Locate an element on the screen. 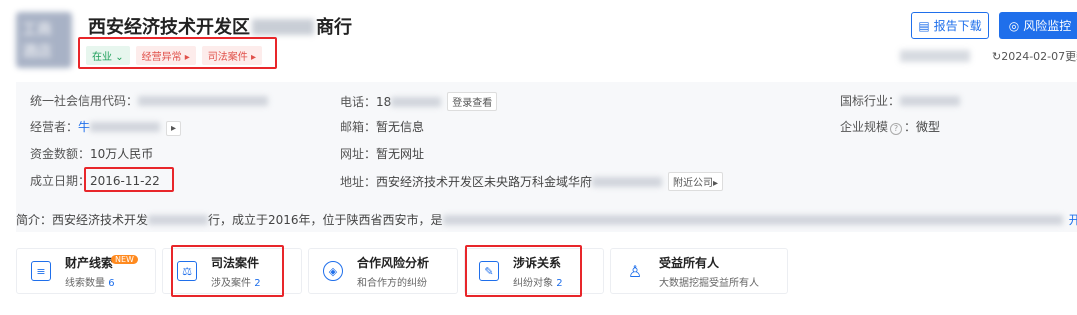 Image resolution: width=1077 pixels, height=315 pixels. operator-field: 经营者：牛 ▸ is located at coordinates (106, 127).